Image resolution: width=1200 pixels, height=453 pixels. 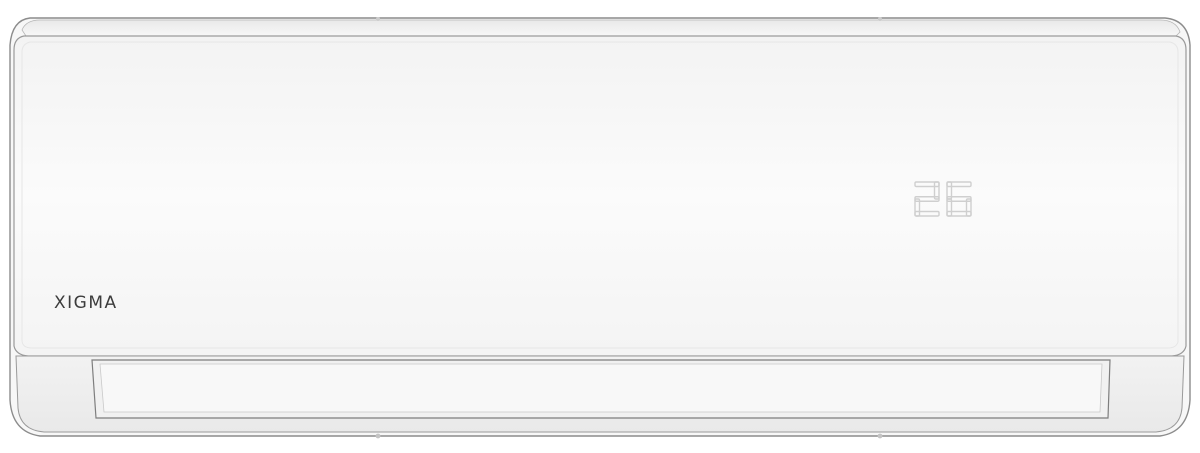 What do you see at coordinates (601, 28) in the screenshot?
I see `top-rim` at bounding box center [601, 28].